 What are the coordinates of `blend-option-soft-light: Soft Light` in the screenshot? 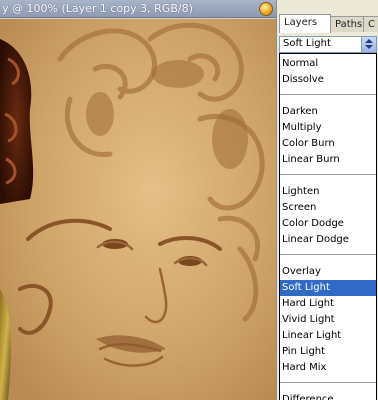 It's located at (328, 288).